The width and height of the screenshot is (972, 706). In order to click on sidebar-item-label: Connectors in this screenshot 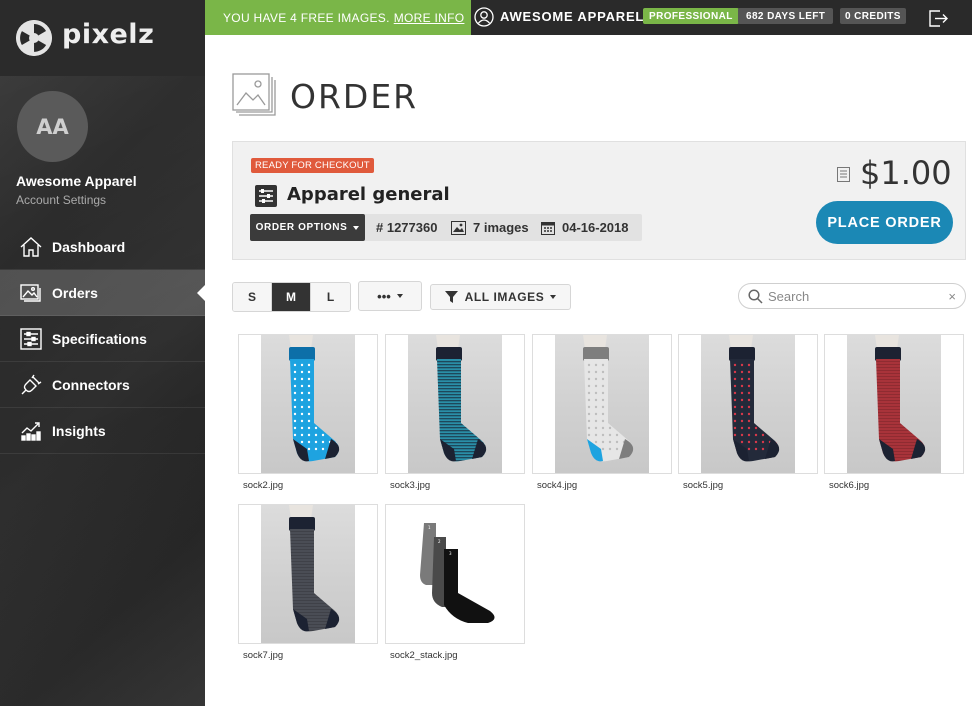, I will do `click(91, 384)`.